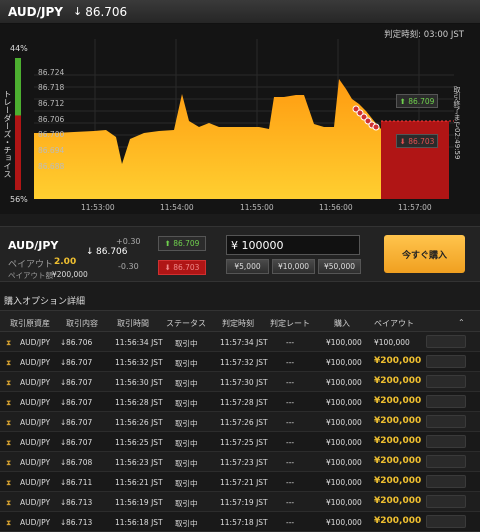  I want to click on delta-up: +0.30, so click(128, 241).